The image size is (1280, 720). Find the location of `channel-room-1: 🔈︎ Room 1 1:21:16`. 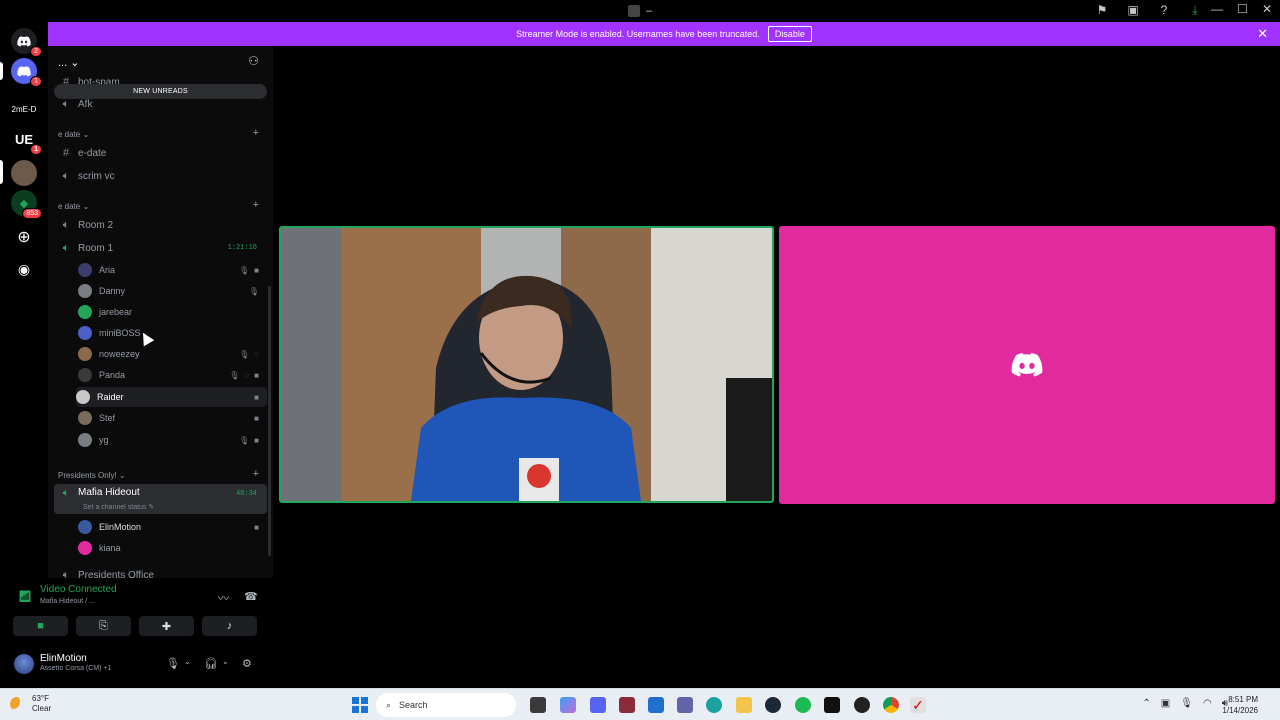

channel-room-1: 🔈︎ Room 1 1:21:16 is located at coordinates (160, 248).